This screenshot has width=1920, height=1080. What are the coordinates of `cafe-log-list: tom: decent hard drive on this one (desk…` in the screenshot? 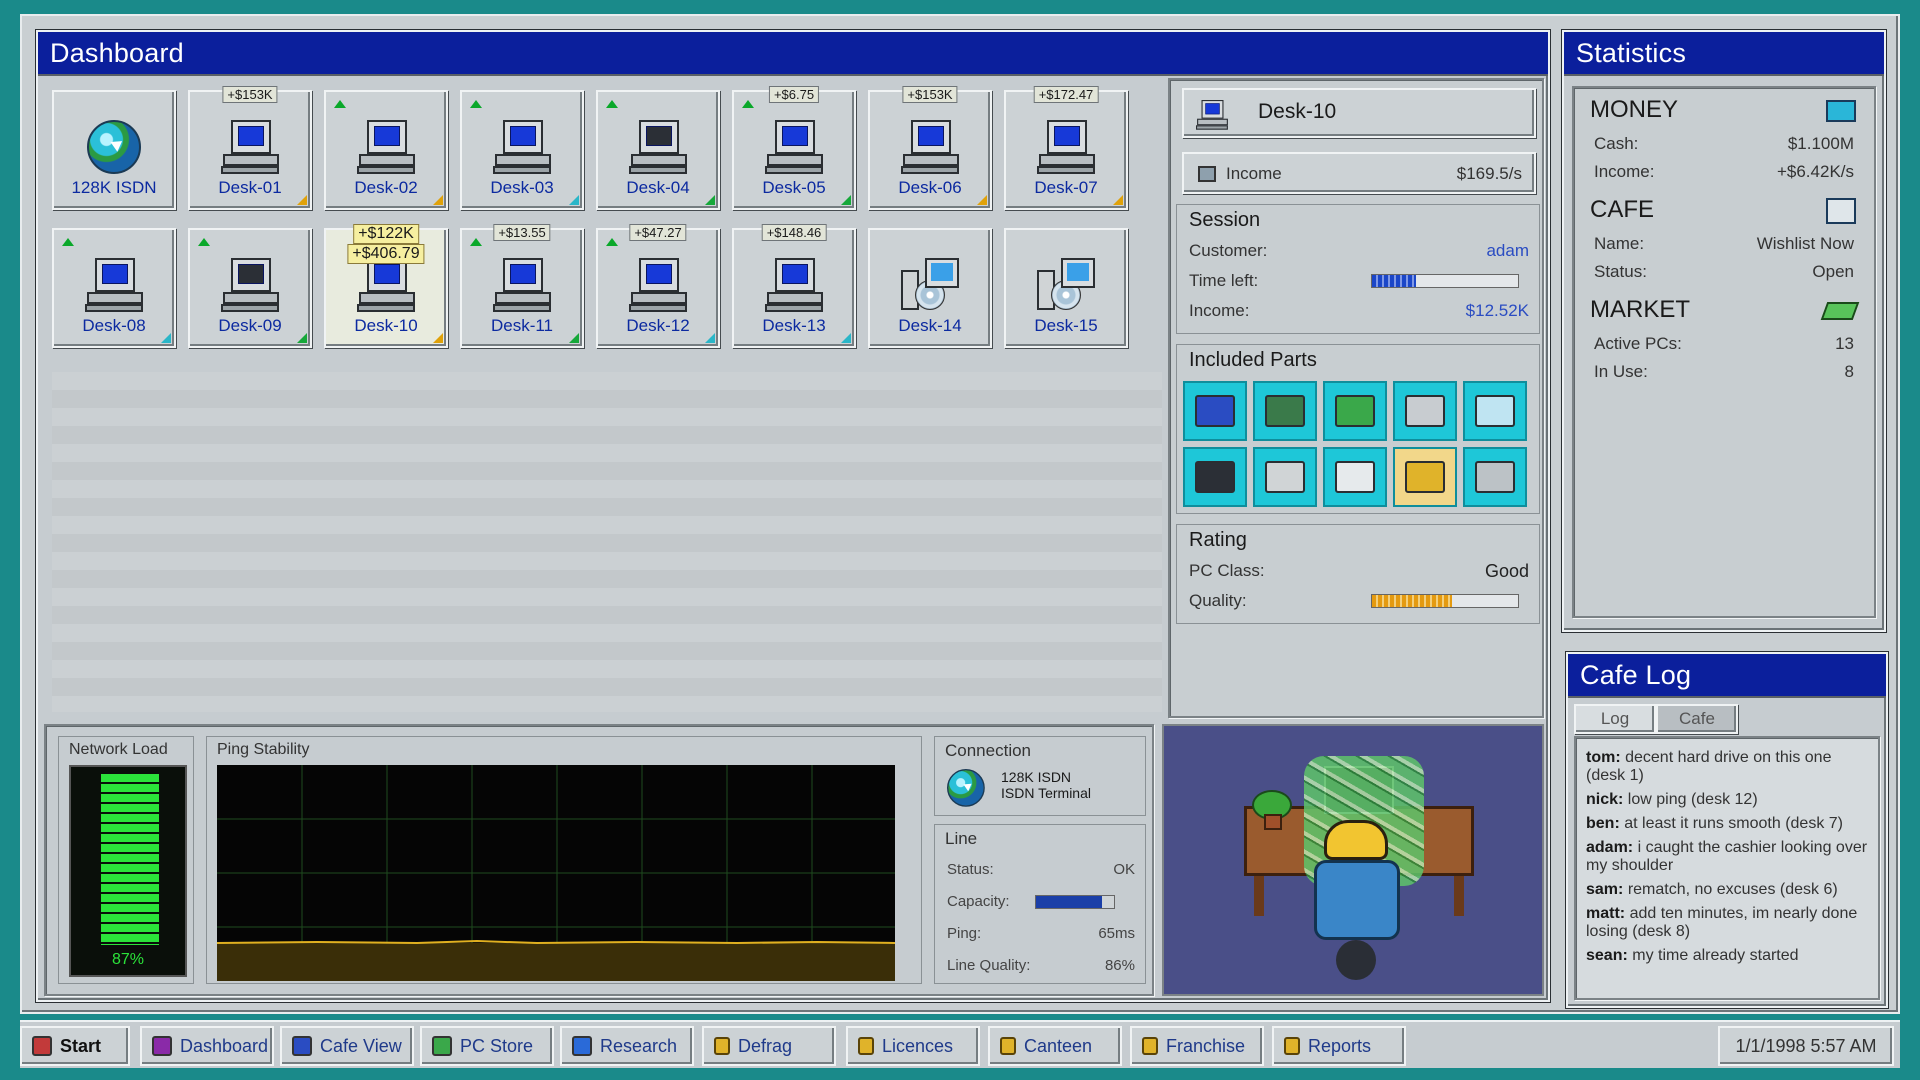 It's located at (1727, 868).